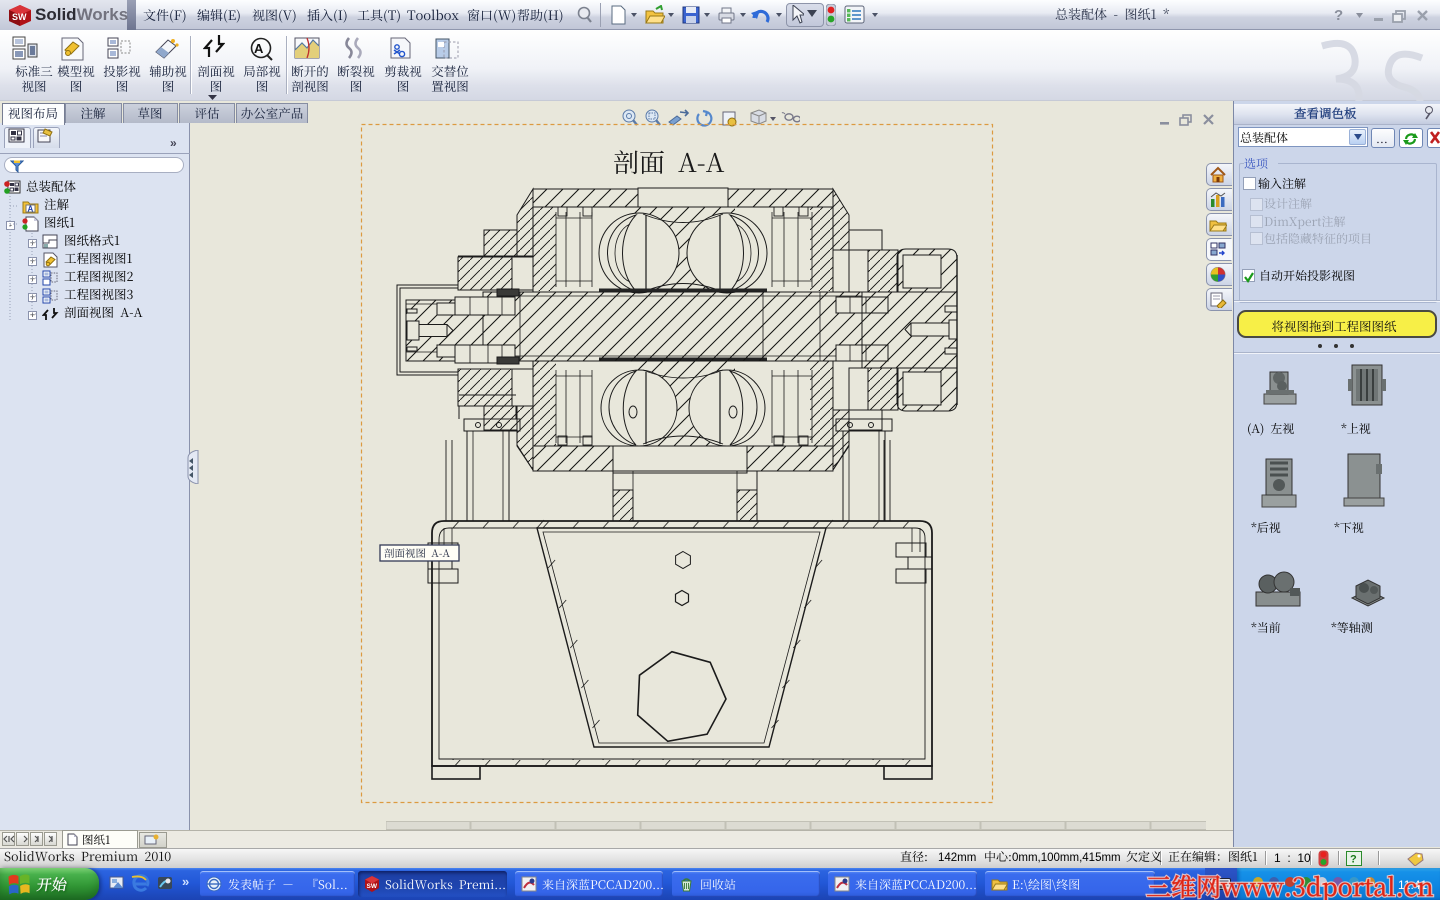 The image size is (1440, 900). Describe the element at coordinates (259, 48) in the screenshot. I see `svg-text: A` at that location.